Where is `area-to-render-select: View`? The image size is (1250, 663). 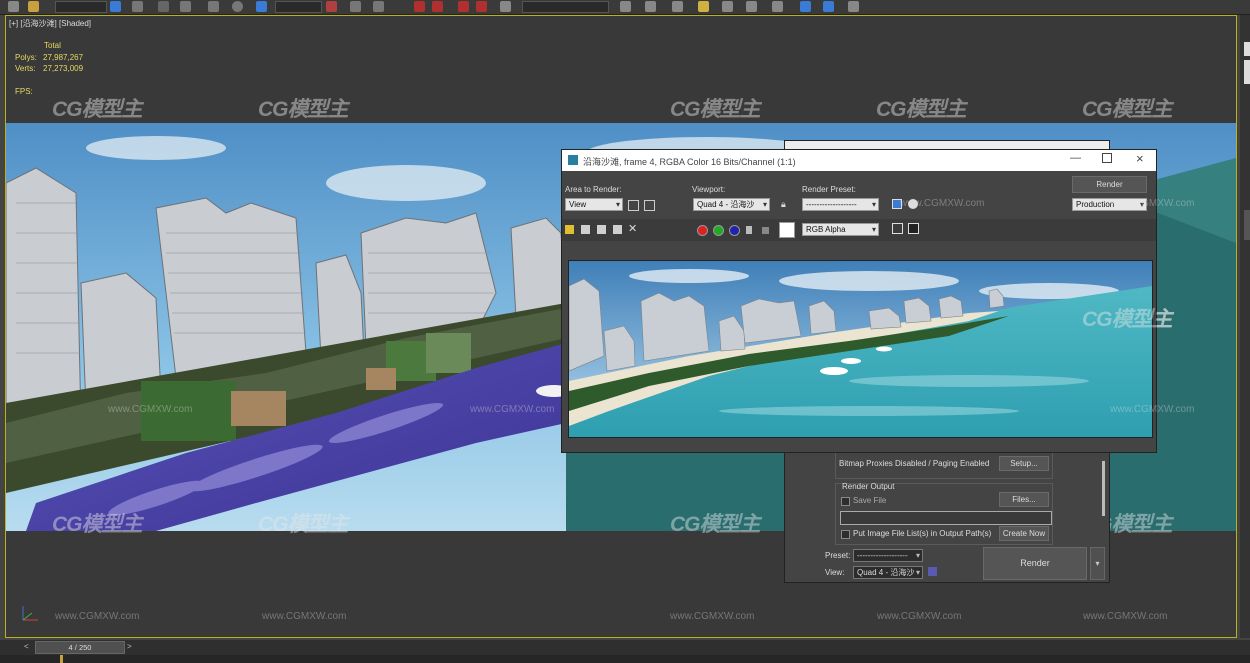 area-to-render-select: View is located at coordinates (594, 204).